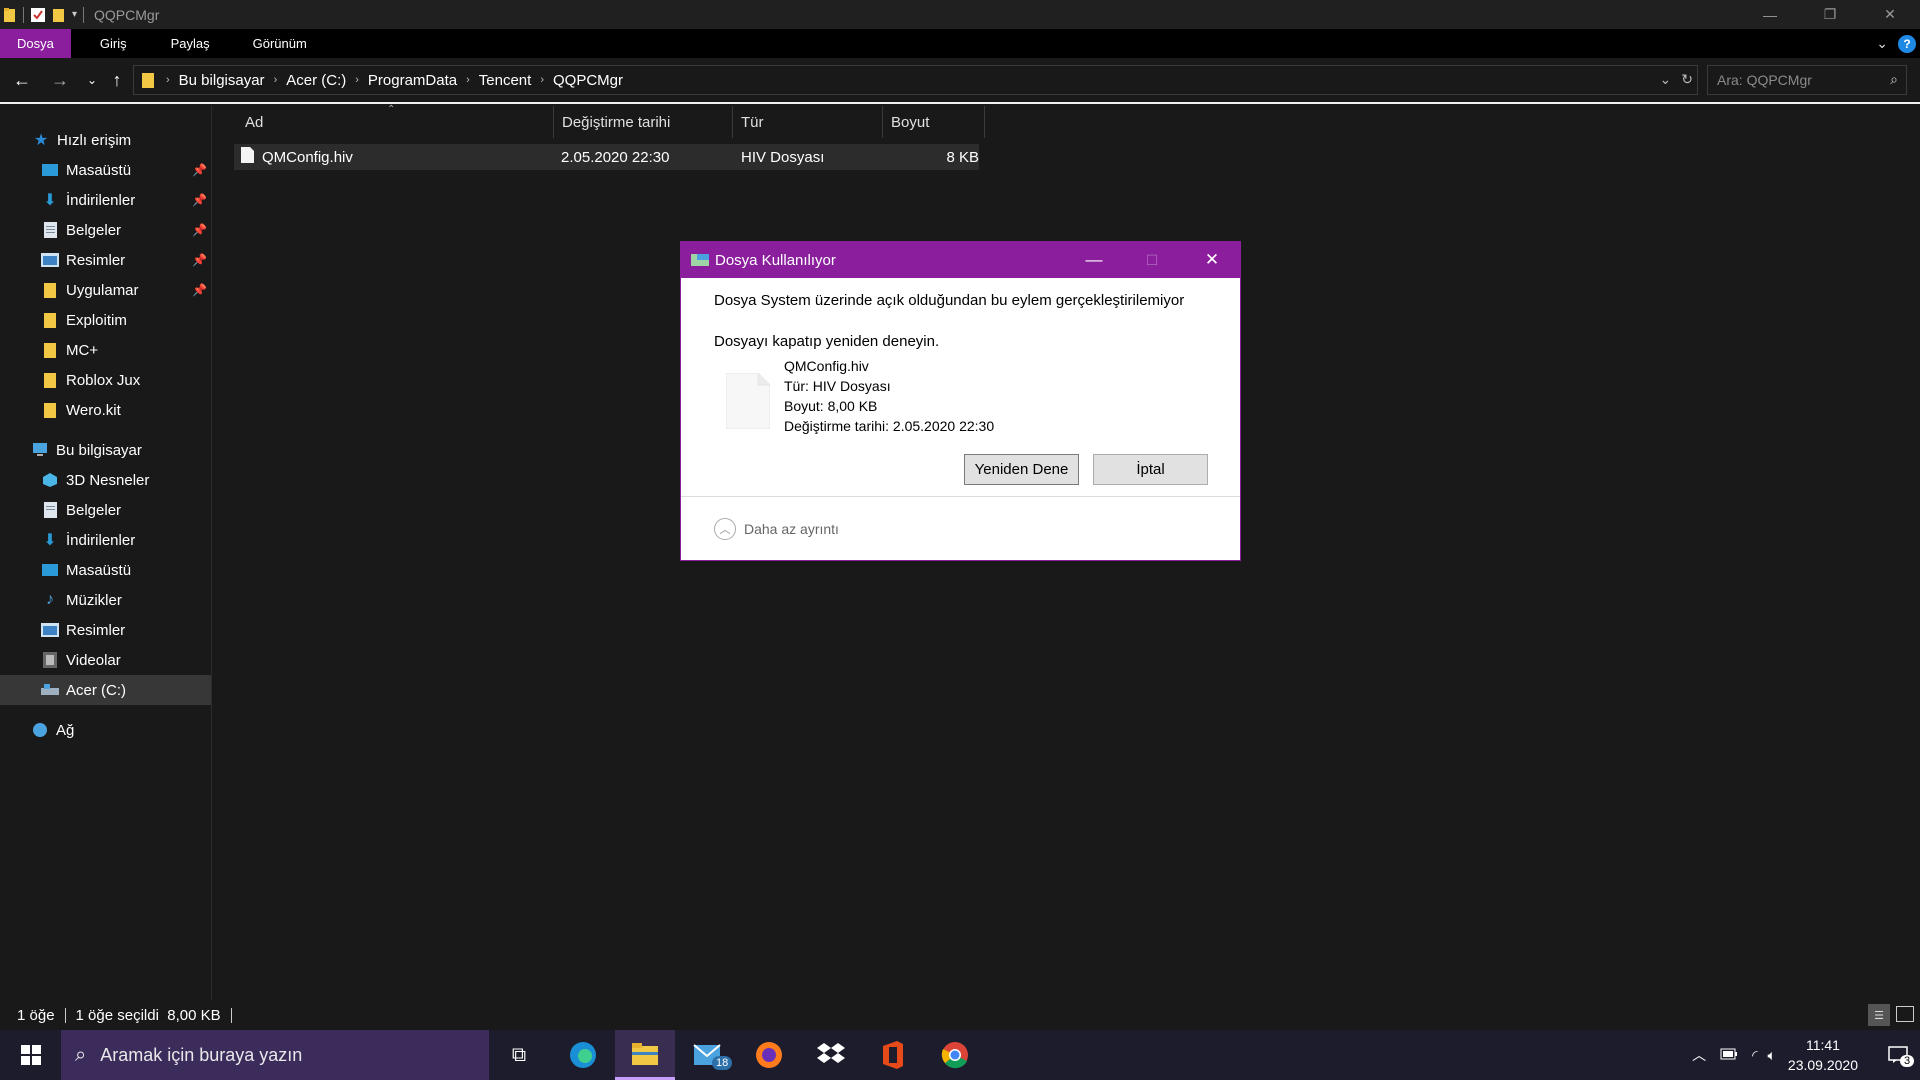  I want to click on restore-button: ❐, so click(1830, 14).